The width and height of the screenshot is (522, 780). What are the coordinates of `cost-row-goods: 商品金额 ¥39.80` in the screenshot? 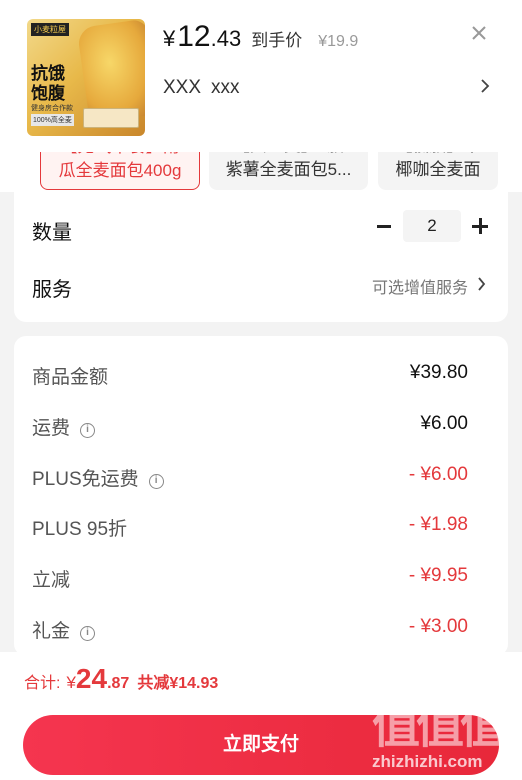 It's located at (261, 377).